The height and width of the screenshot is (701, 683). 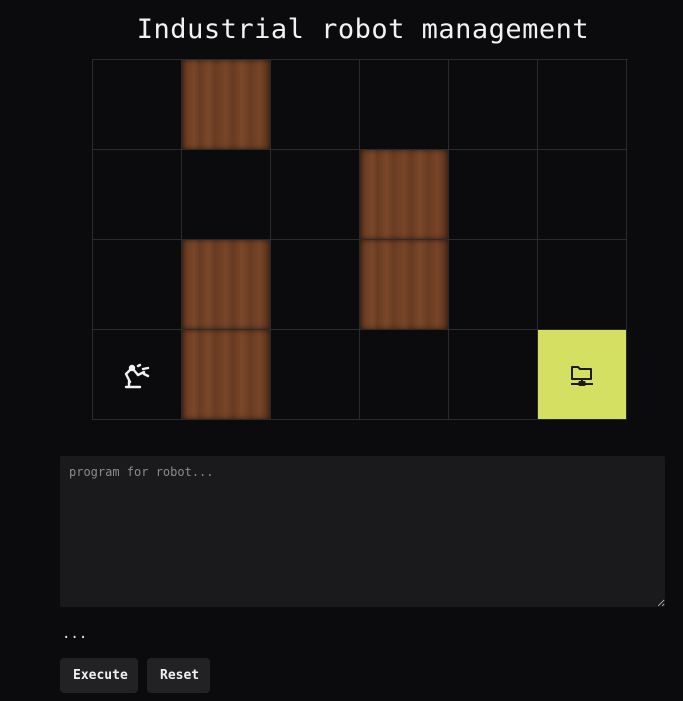 I want to click on network-folder-icon, so click(x=582, y=375).